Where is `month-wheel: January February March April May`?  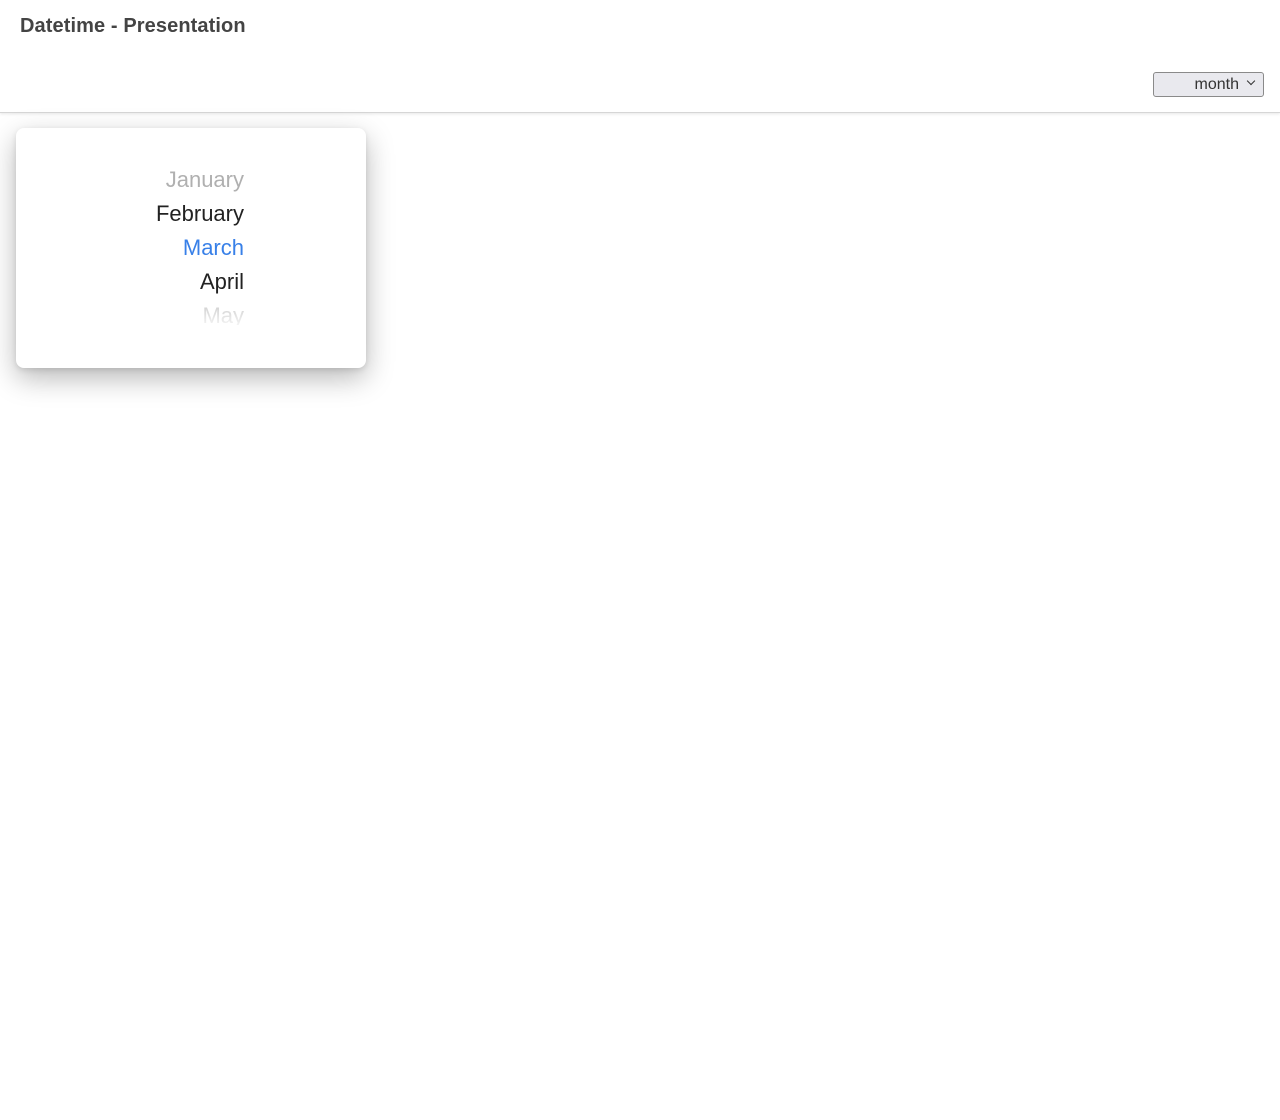 month-wheel: January February March April May is located at coordinates (191, 248).